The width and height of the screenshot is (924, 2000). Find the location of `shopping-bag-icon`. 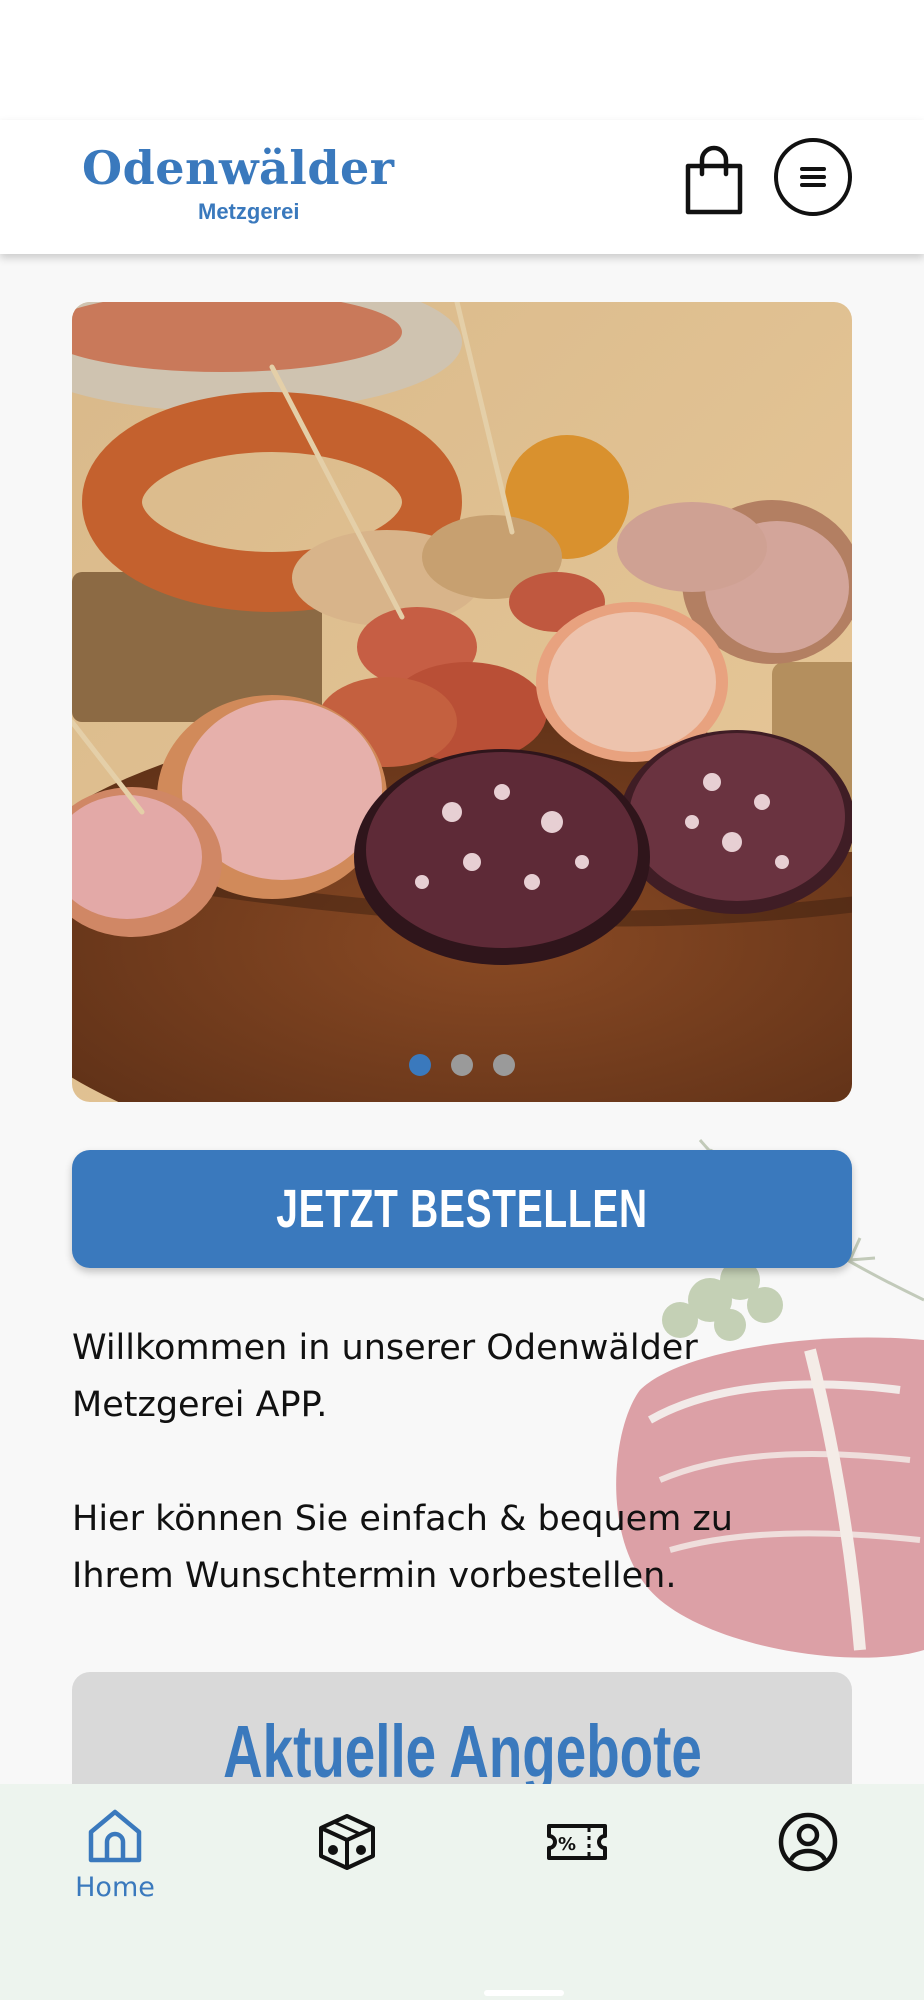

shopping-bag-icon is located at coordinates (714, 180).